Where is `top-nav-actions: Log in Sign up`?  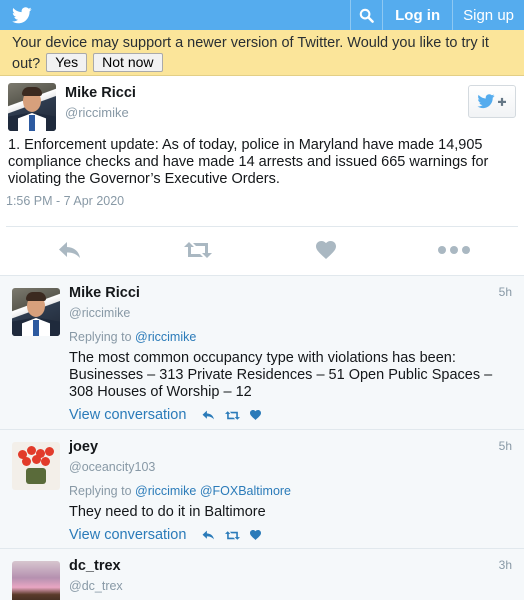 top-nav-actions: Log in Sign up is located at coordinates (437, 15).